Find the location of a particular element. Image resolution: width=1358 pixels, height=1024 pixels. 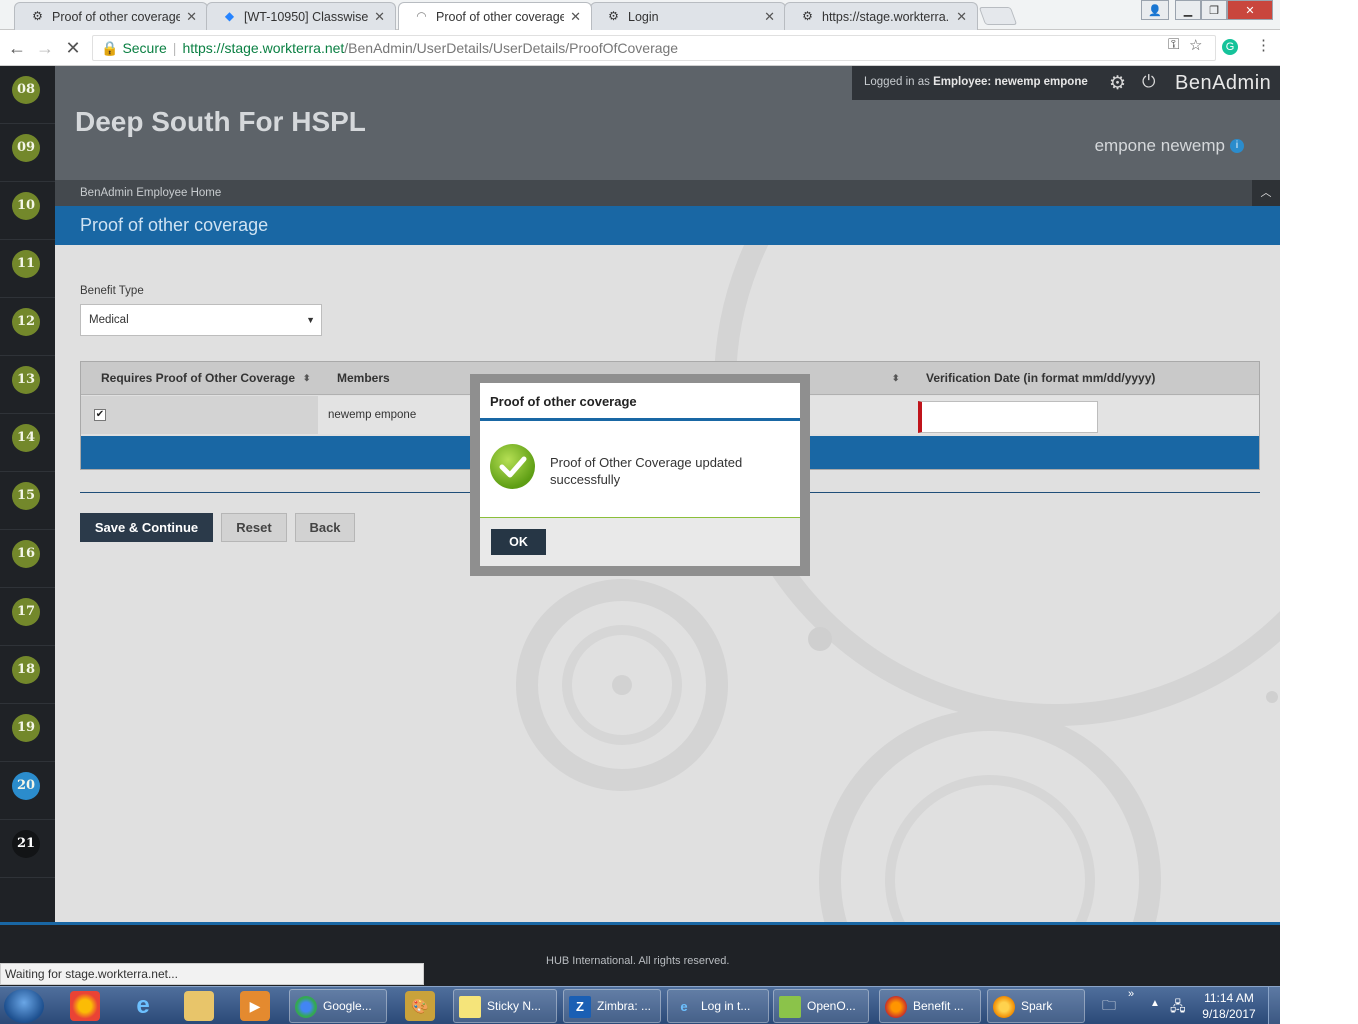

rail-item-13: 13 is located at coordinates (27, 385).